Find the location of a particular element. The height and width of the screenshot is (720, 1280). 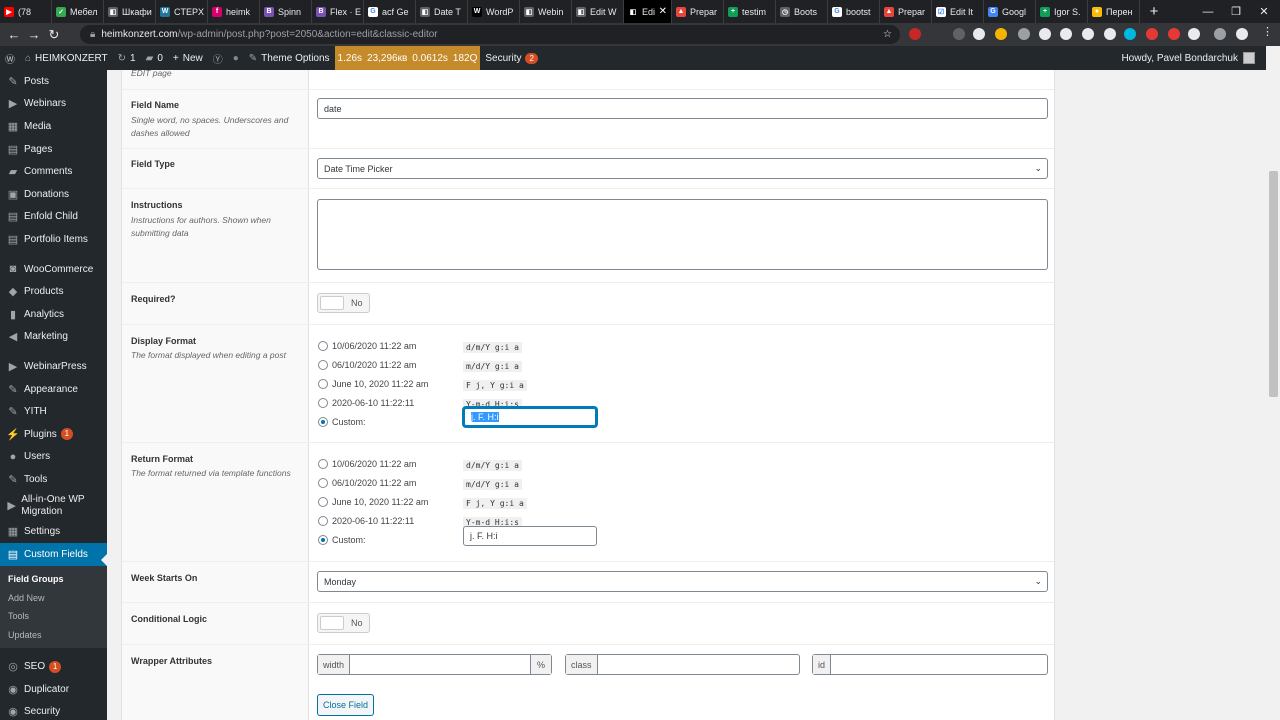

week-starts-select: Monday ⌄ is located at coordinates (682, 581).